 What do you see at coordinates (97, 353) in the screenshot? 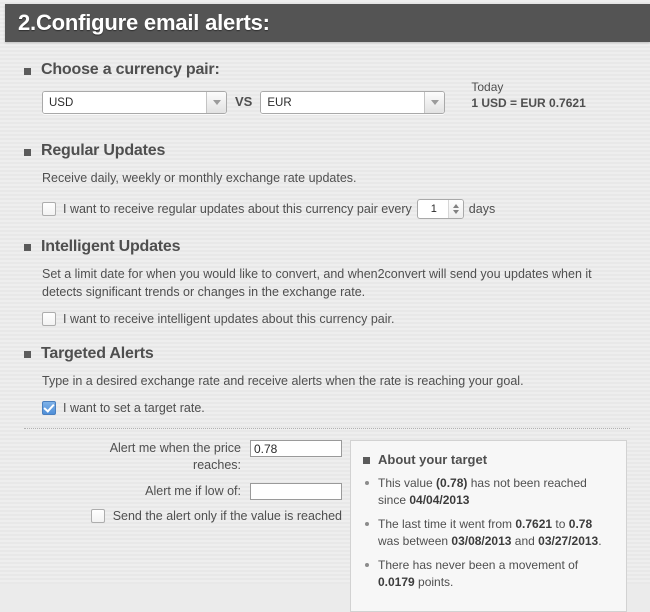
I see `targeted-alerts-heading-label: Targeted Alerts` at bounding box center [97, 353].